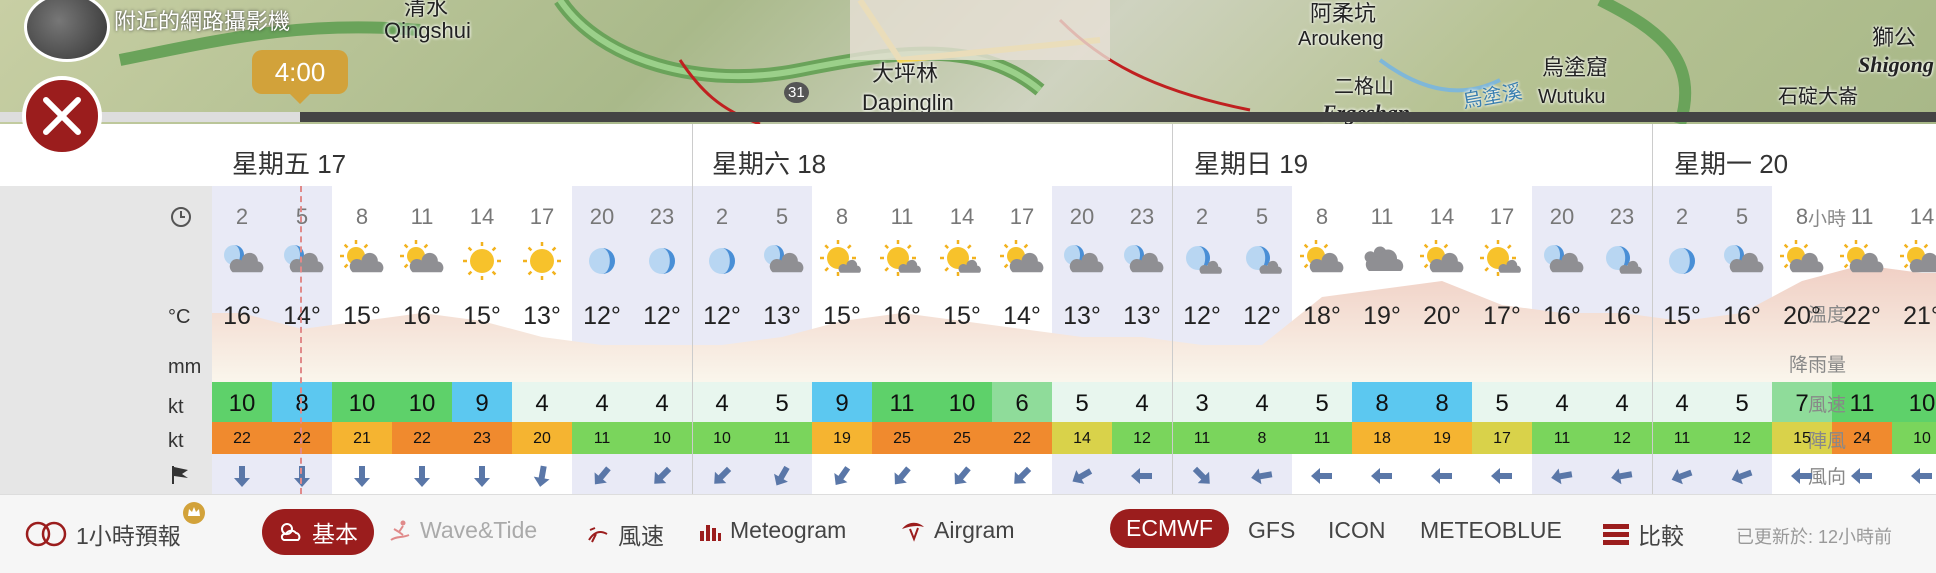 Image resolution: width=1936 pixels, height=573 pixels. I want to click on wind-speed-cell: 10, so click(242, 403).